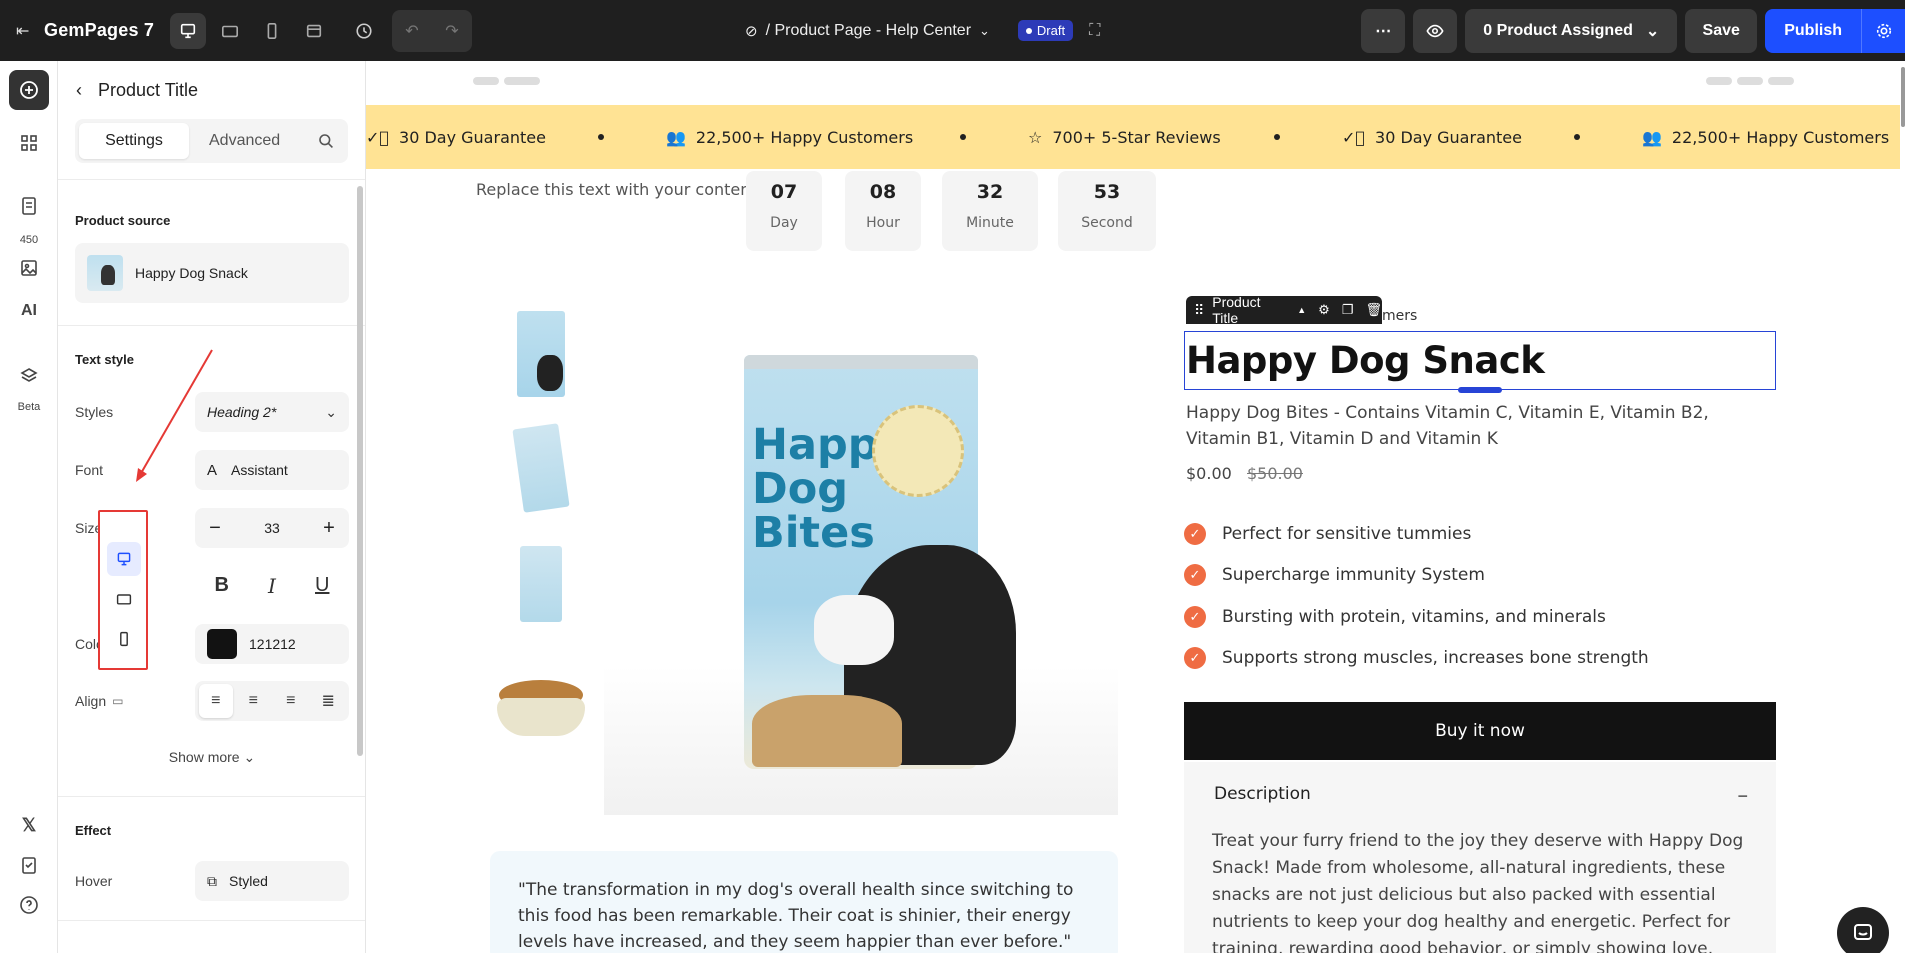 This screenshot has height=953, width=1905. I want to click on compare-price: $50.00, so click(1275, 473).